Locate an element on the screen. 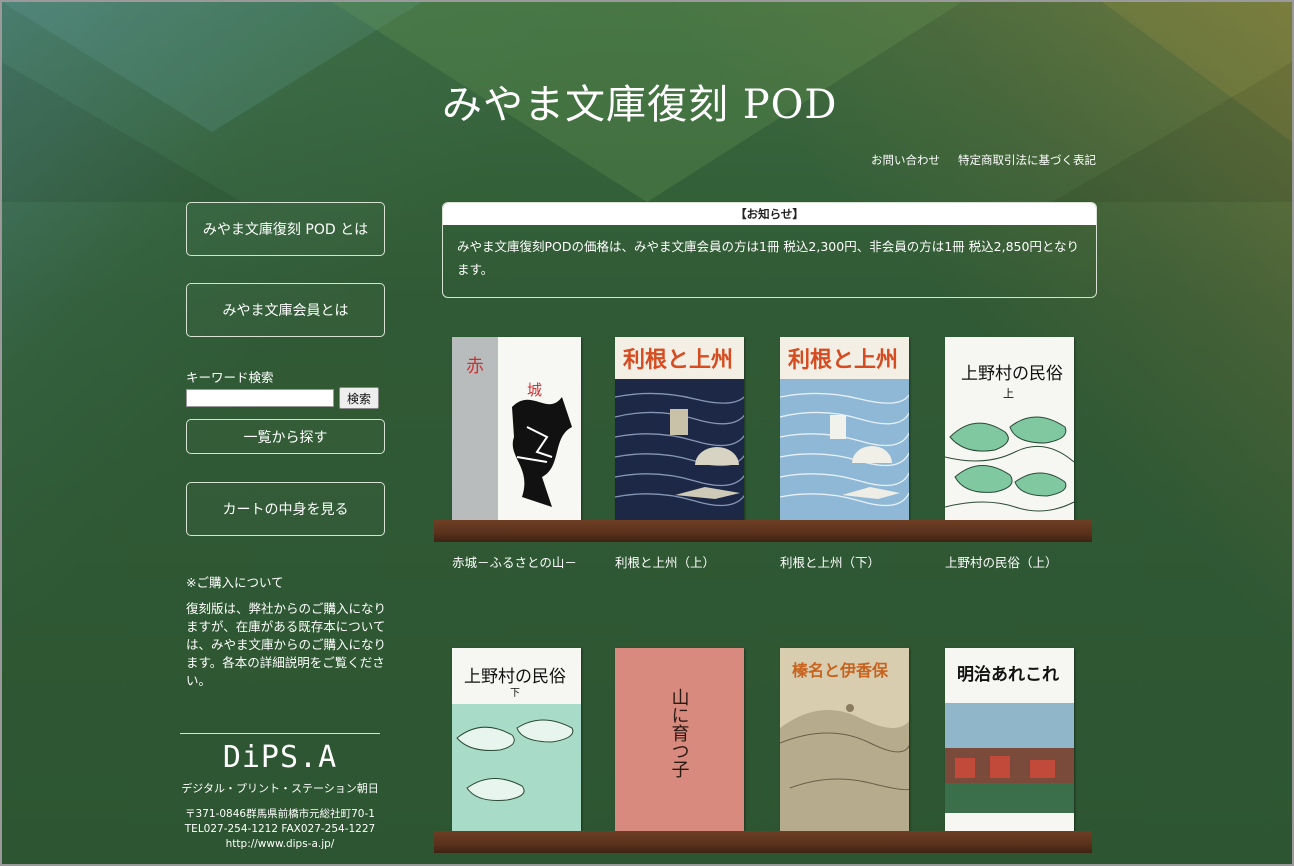 This screenshot has width=1294, height=866. cover-title-char: 赤 is located at coordinates (475, 366).